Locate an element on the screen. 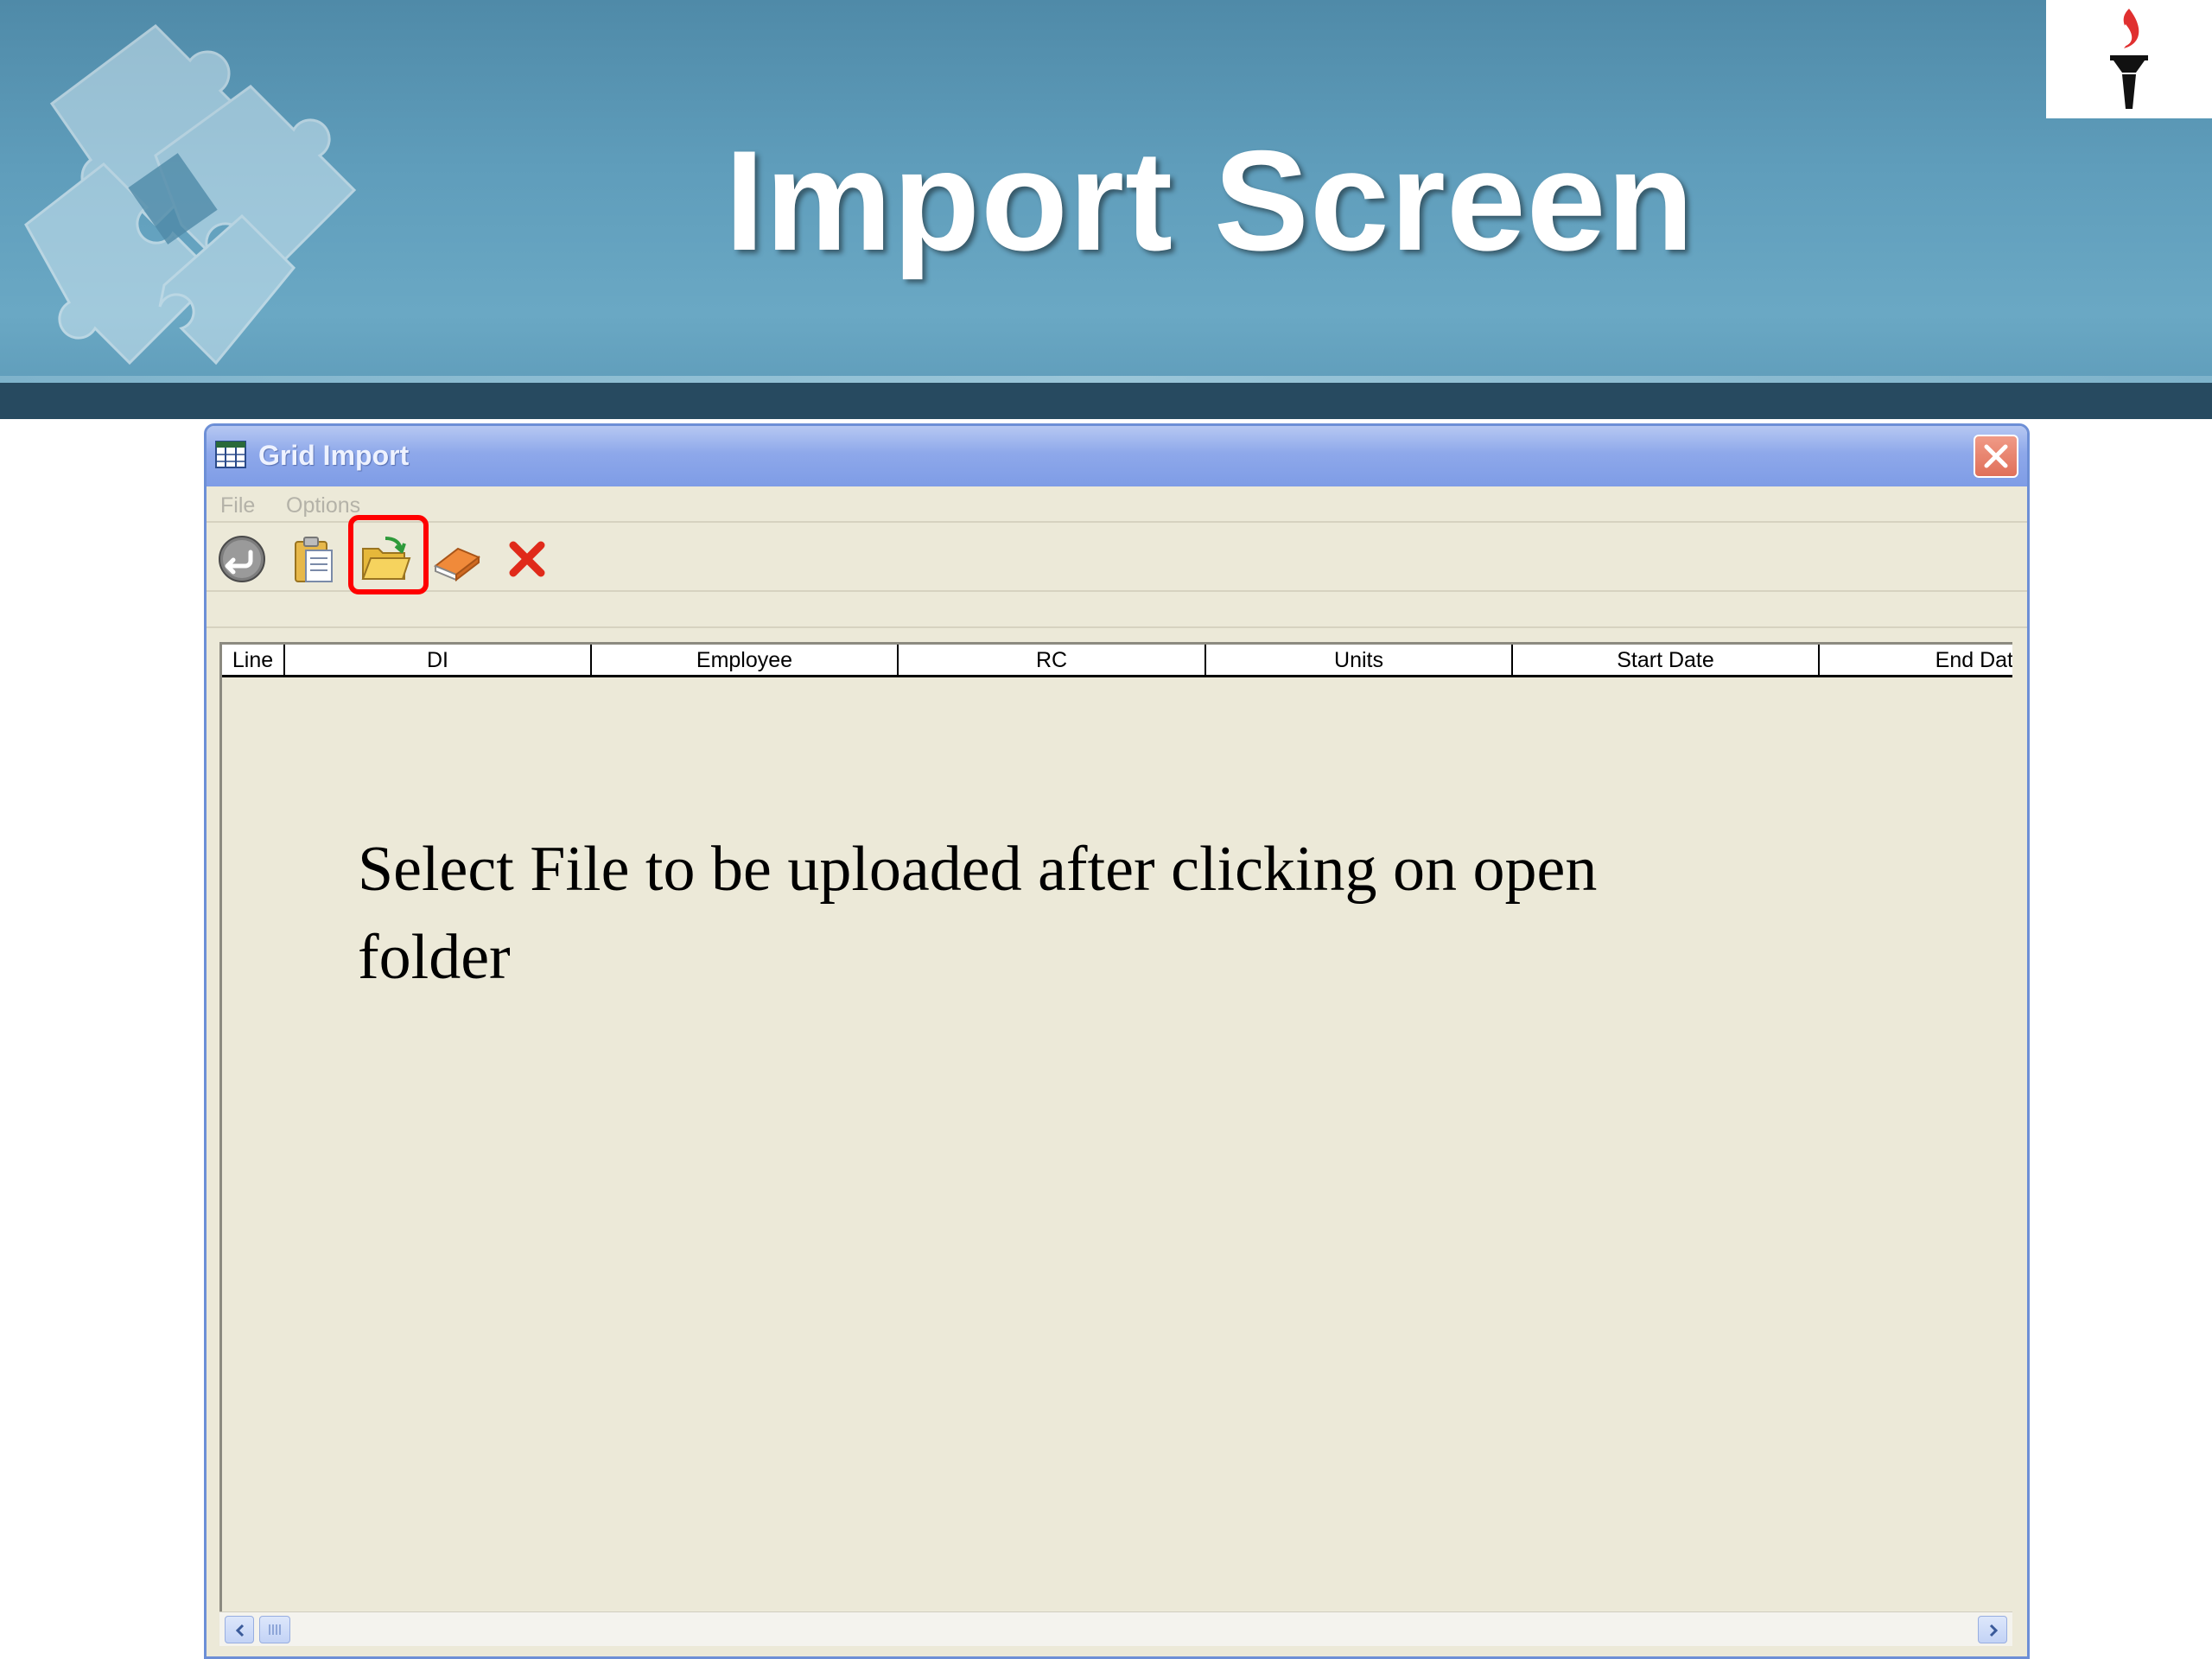  clear-button is located at coordinates (456, 558).